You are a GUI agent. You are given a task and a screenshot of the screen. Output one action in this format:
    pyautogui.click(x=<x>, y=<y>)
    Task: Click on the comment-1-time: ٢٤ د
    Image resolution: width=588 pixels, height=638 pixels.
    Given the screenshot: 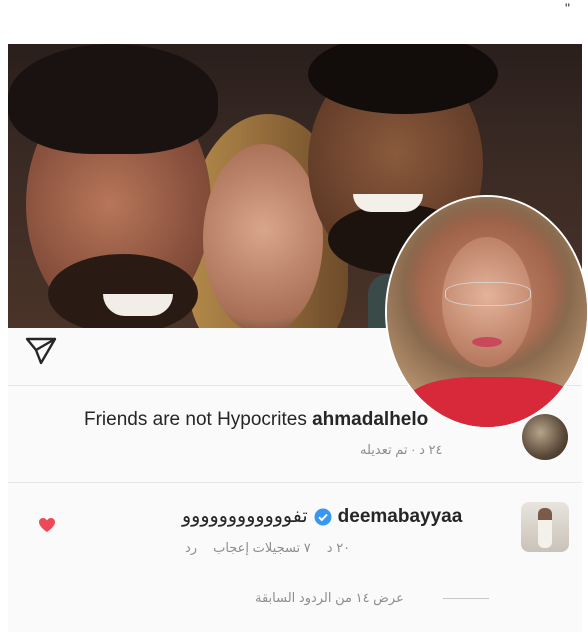 What is the action you would take?
    pyautogui.click(x=431, y=449)
    